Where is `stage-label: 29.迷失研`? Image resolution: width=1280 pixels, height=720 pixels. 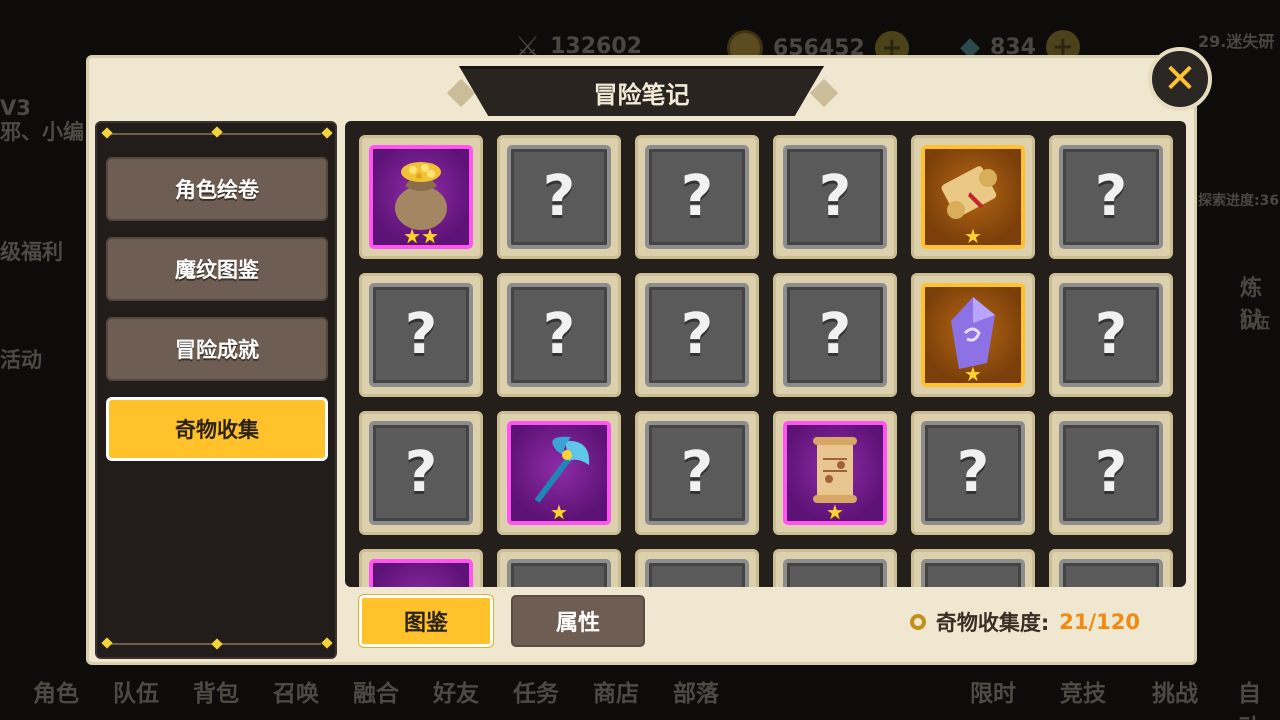 stage-label: 29.迷失研 is located at coordinates (1236, 41).